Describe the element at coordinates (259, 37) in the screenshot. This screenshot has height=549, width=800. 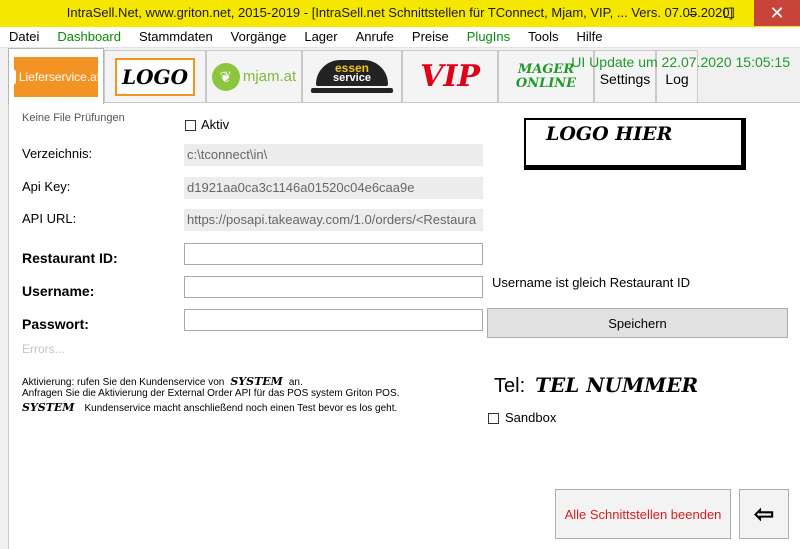
I see `menu-vorgaenge: Vorgänge` at that location.